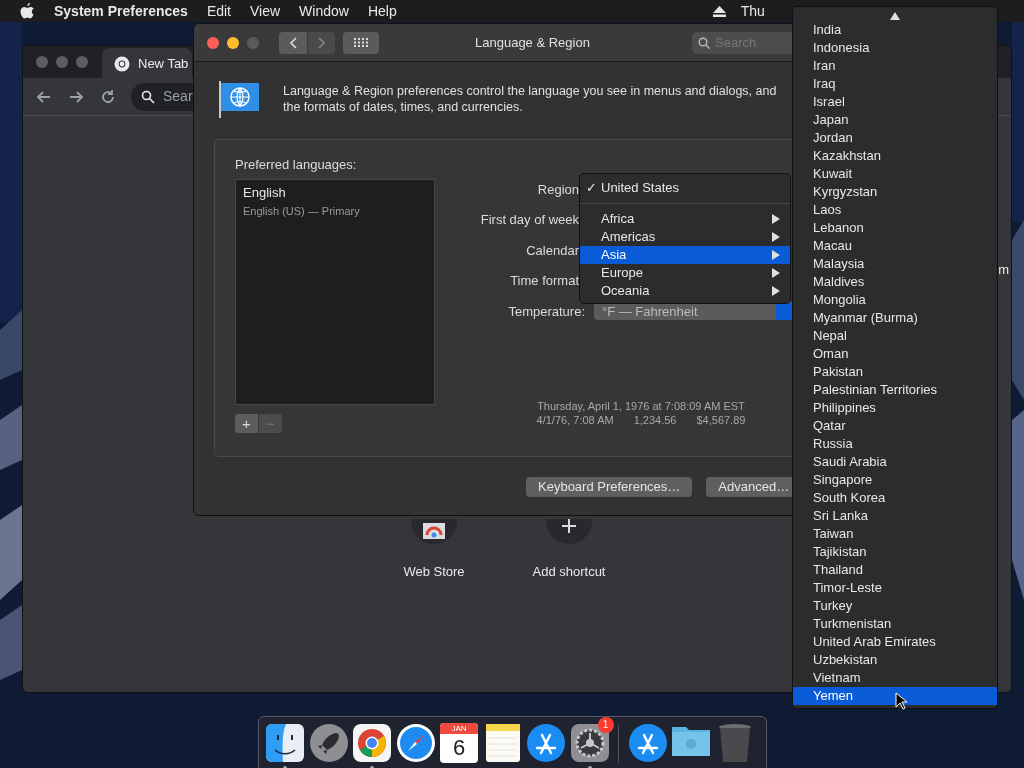 The height and width of the screenshot is (768, 1024). What do you see at coordinates (895, 354) in the screenshot?
I see `menu-item: Oman` at bounding box center [895, 354].